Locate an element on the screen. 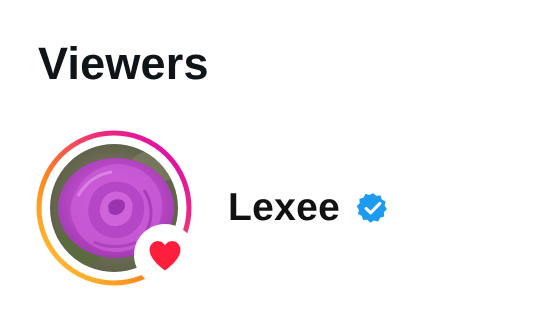  page-title: Viewers is located at coordinates (123, 63).